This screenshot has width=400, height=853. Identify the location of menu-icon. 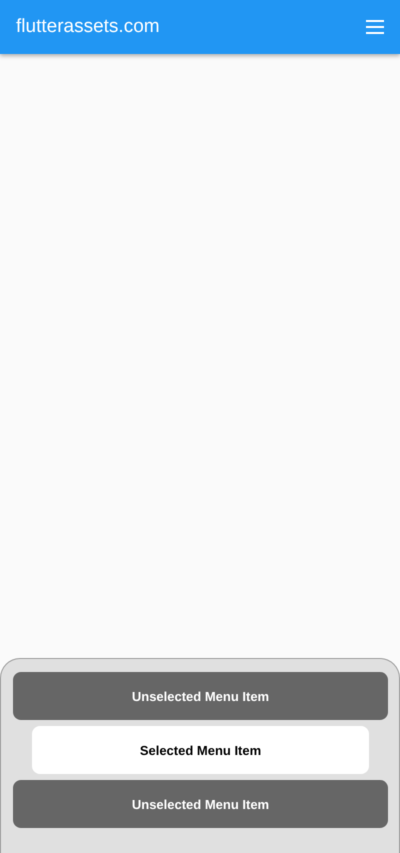
(375, 27).